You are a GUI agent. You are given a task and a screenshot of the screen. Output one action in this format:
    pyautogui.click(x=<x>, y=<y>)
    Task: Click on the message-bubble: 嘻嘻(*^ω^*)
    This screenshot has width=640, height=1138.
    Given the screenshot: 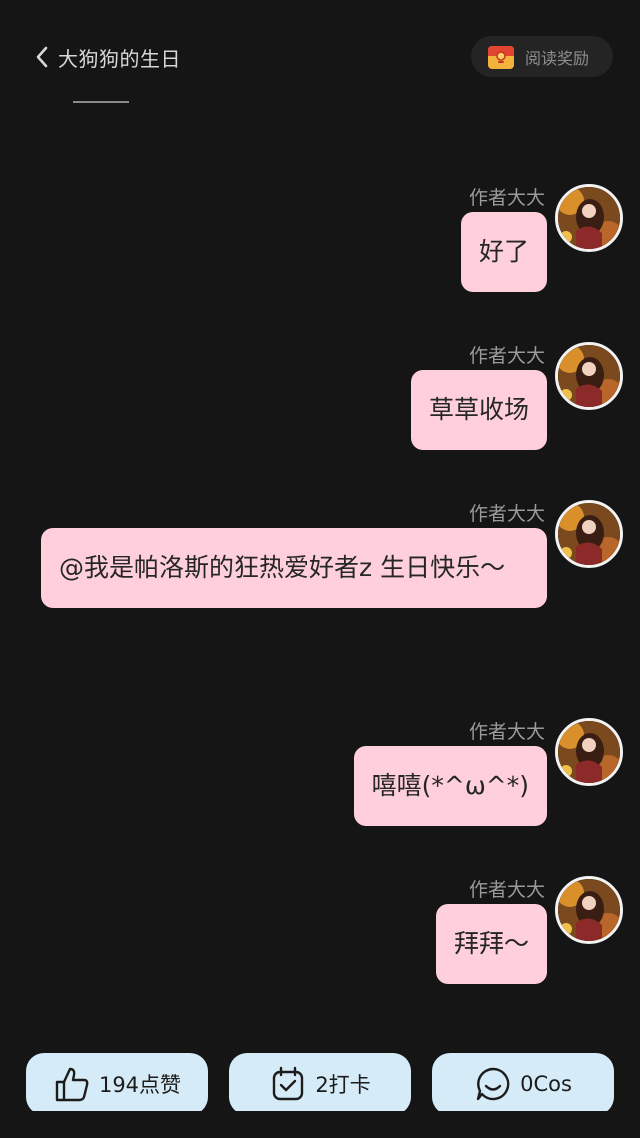 What is the action you would take?
    pyautogui.click(x=450, y=786)
    